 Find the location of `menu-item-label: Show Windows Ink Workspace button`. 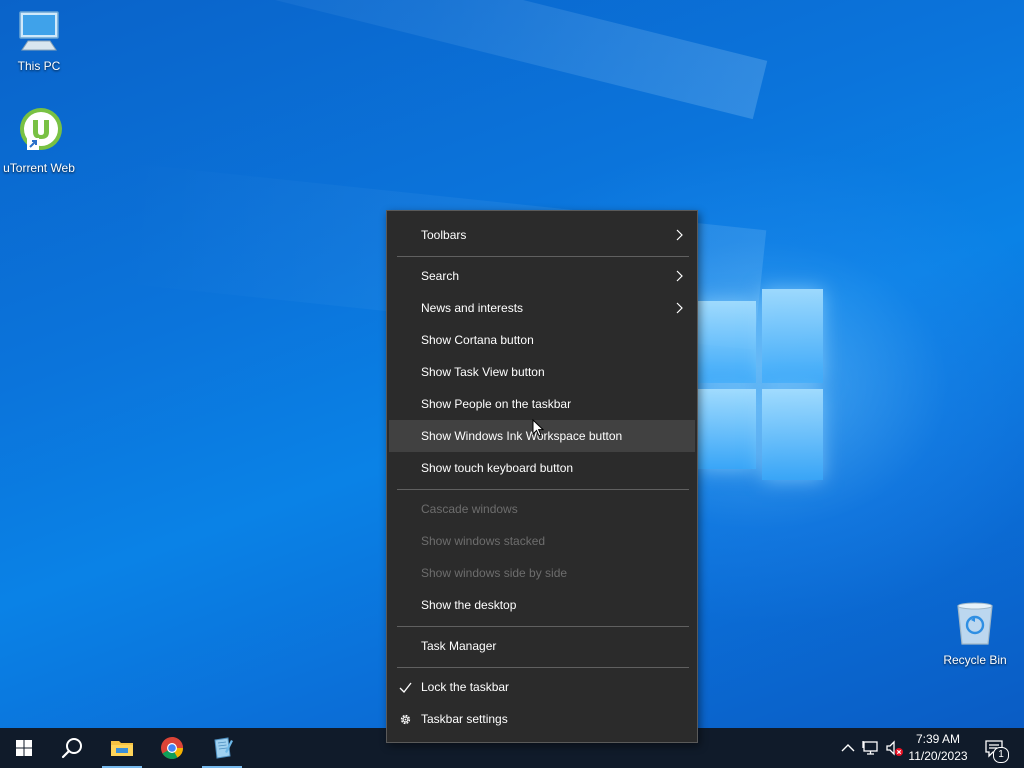

menu-item-label: Show Windows Ink Workspace button is located at coordinates (522, 436).